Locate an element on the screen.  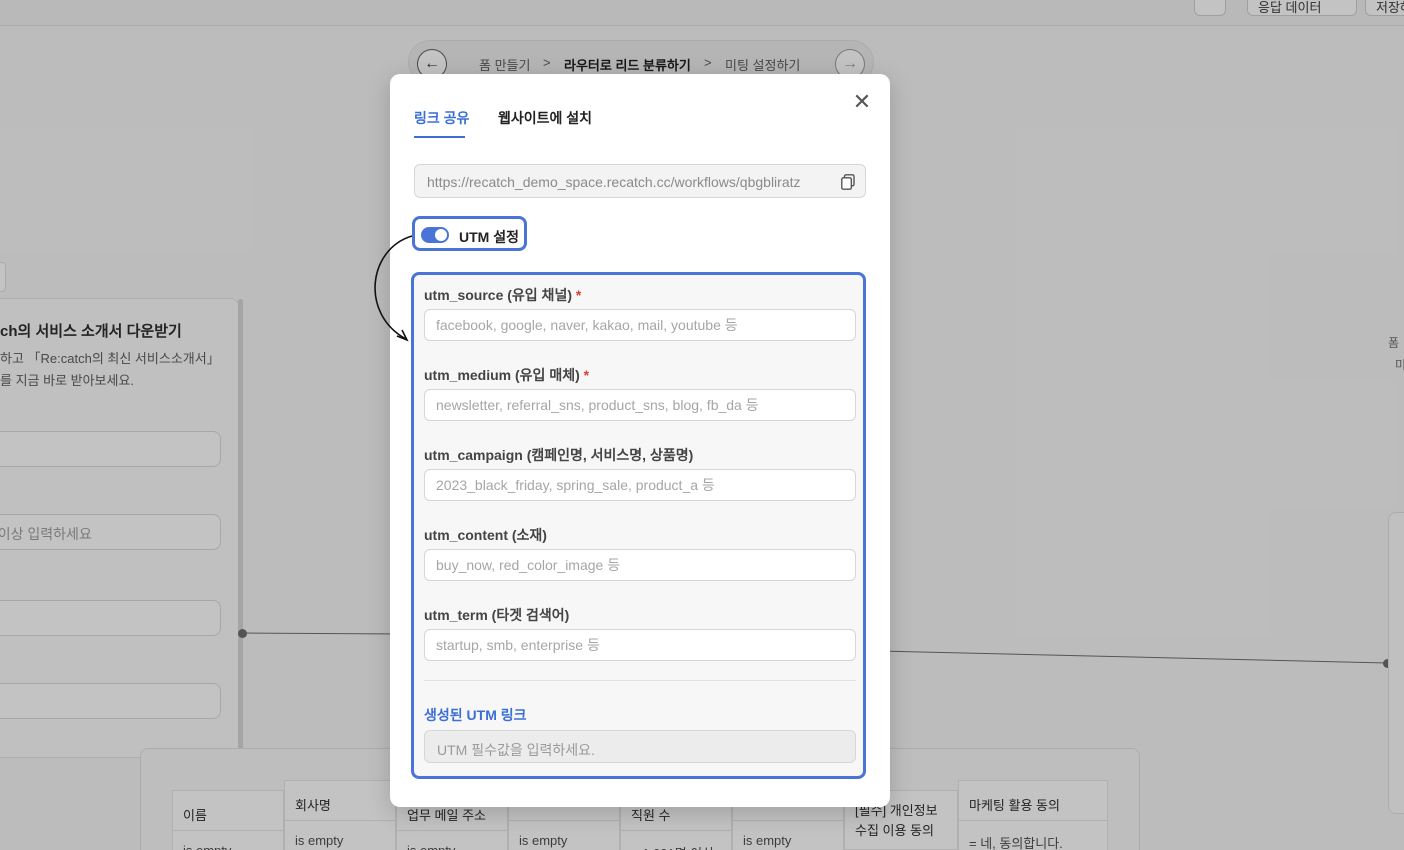
active-tab-indicator is located at coordinates (439, 137).